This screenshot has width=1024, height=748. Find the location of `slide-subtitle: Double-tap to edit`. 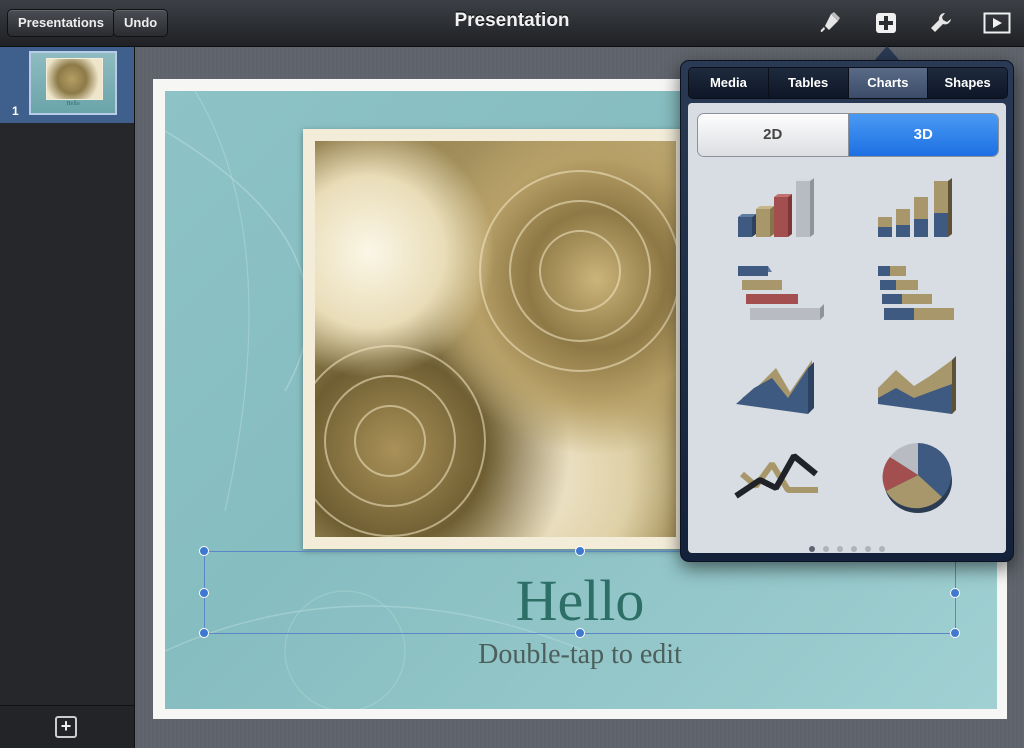

slide-subtitle: Double-tap to edit is located at coordinates (580, 655).